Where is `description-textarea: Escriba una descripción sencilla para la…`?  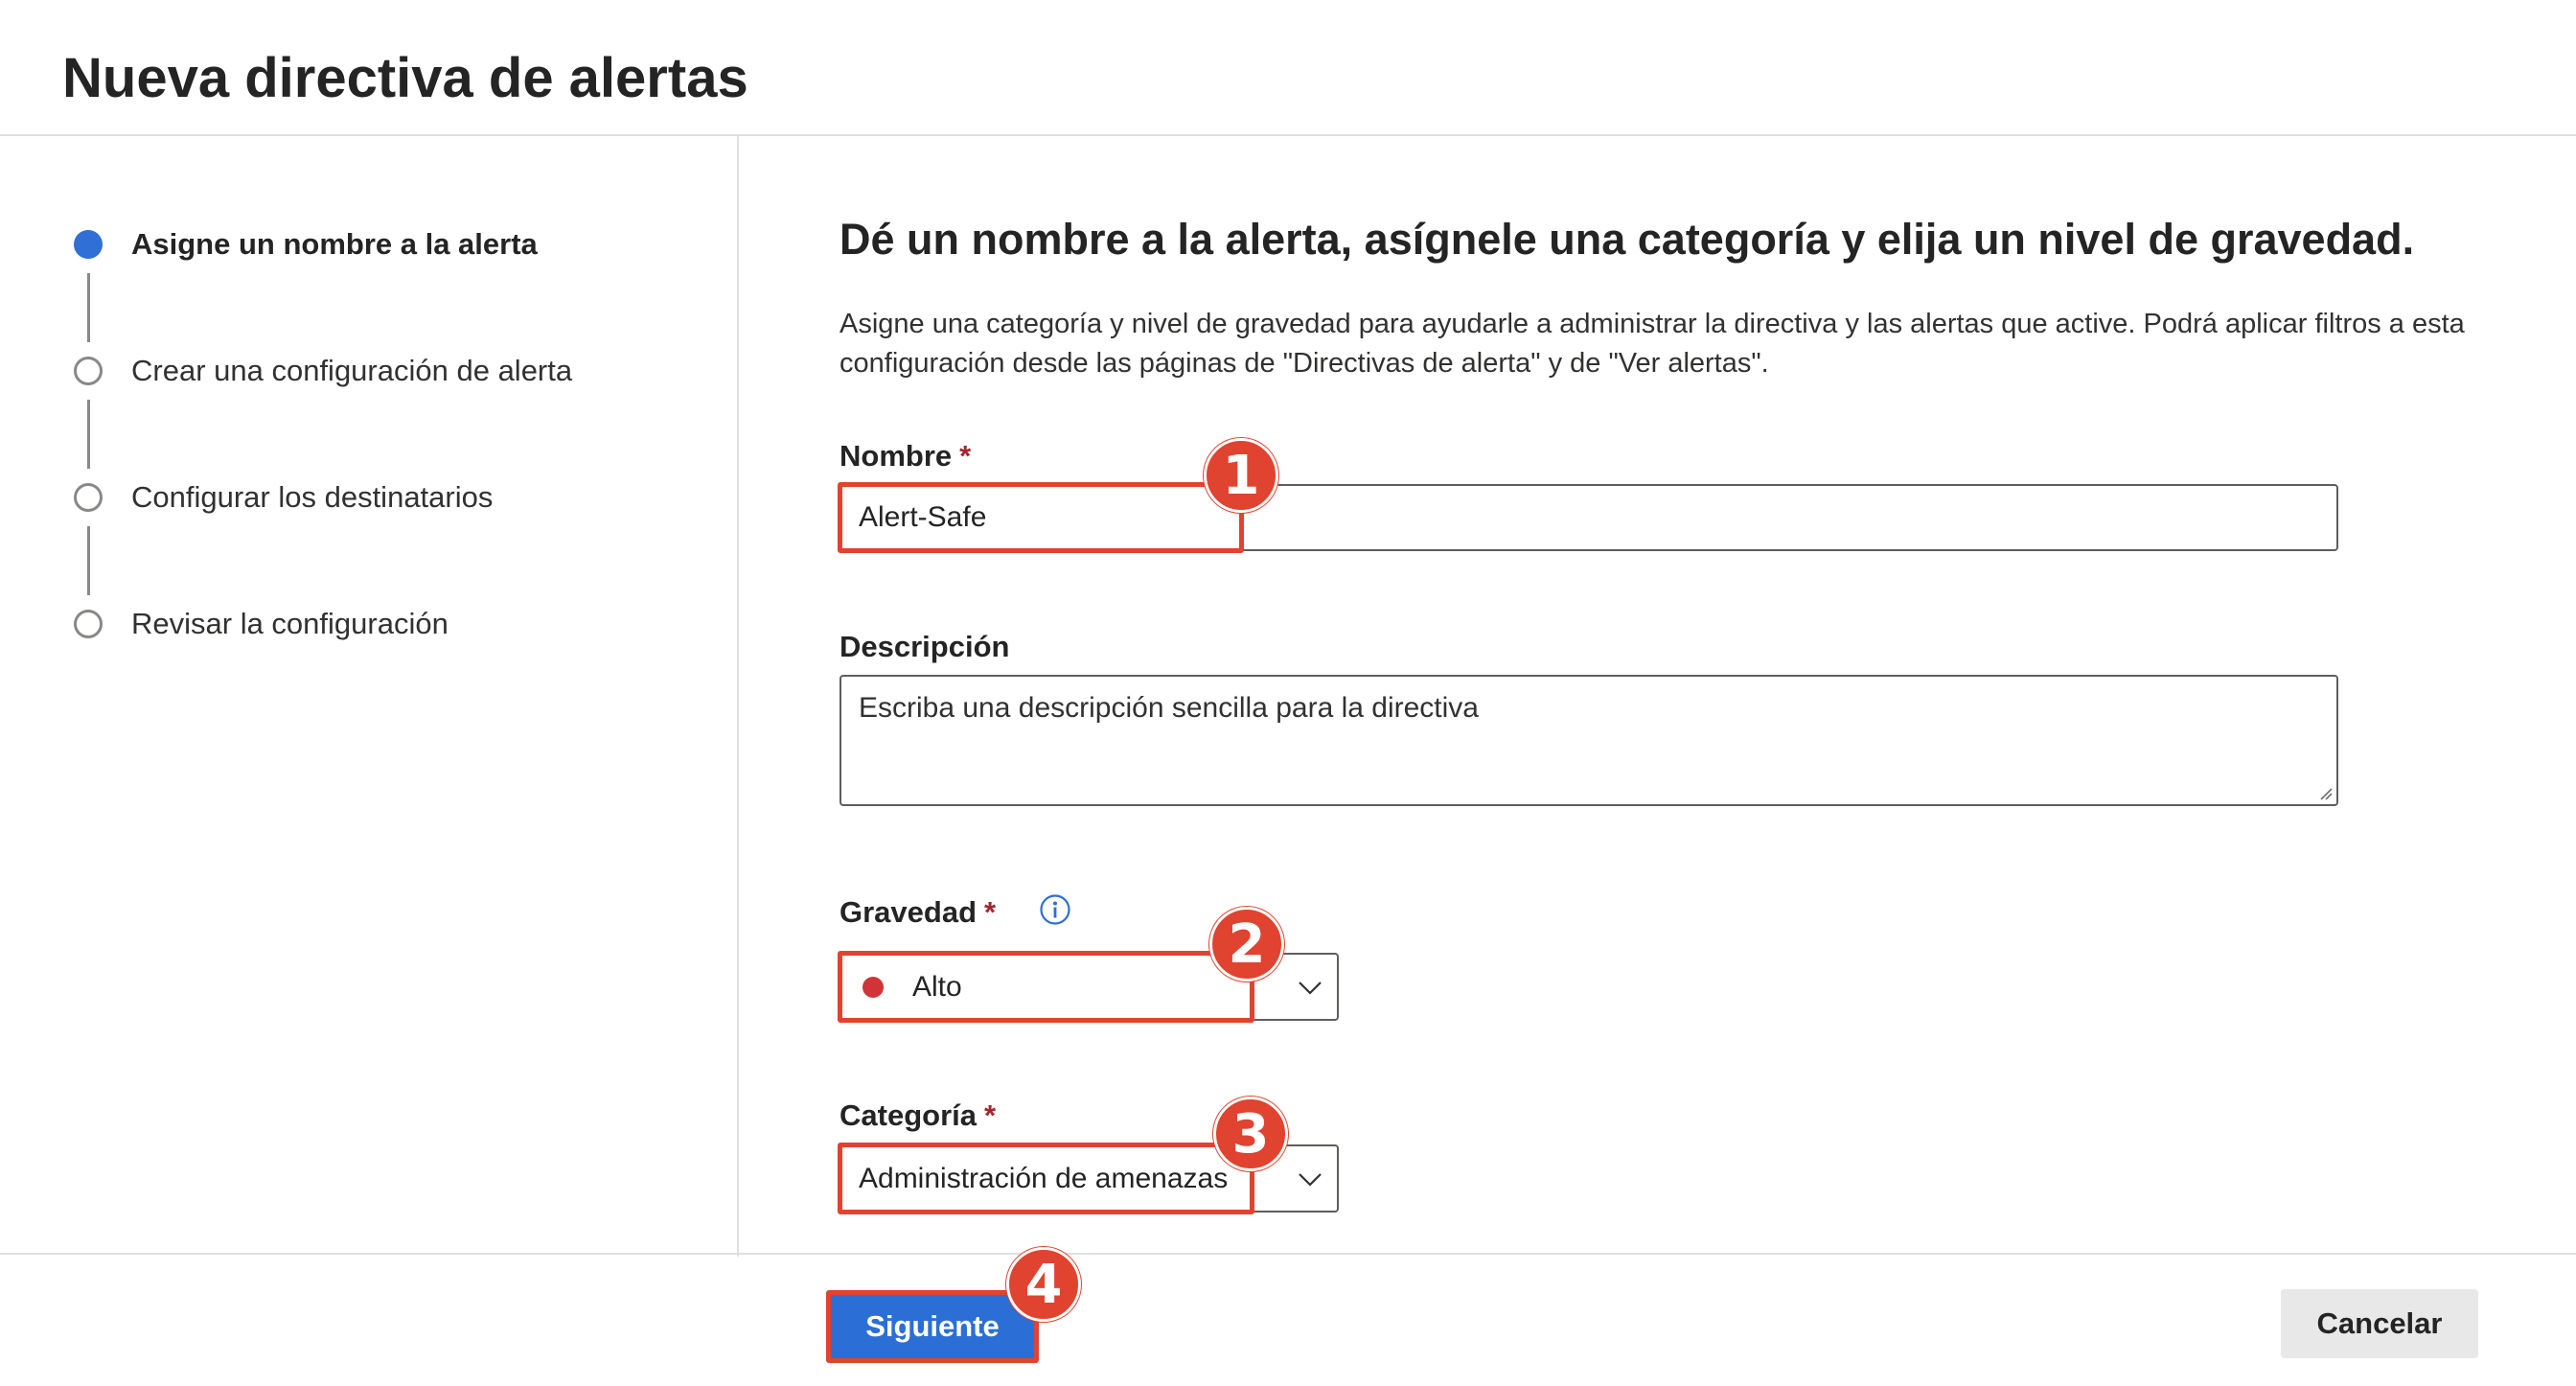
description-textarea: Escriba una descripción sencilla para la… is located at coordinates (1589, 741).